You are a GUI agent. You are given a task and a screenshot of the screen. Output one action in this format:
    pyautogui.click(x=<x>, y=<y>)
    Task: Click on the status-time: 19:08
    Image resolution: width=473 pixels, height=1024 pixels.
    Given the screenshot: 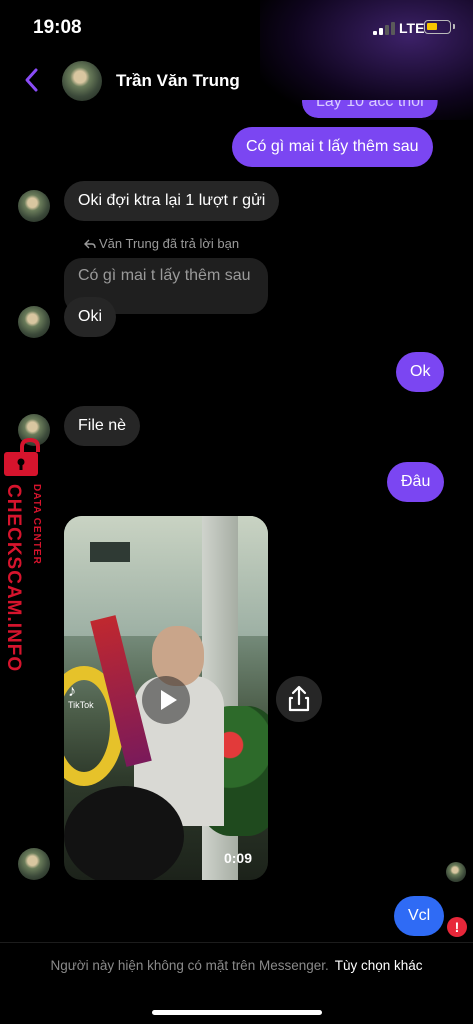 What is the action you would take?
    pyautogui.click(x=57, y=27)
    